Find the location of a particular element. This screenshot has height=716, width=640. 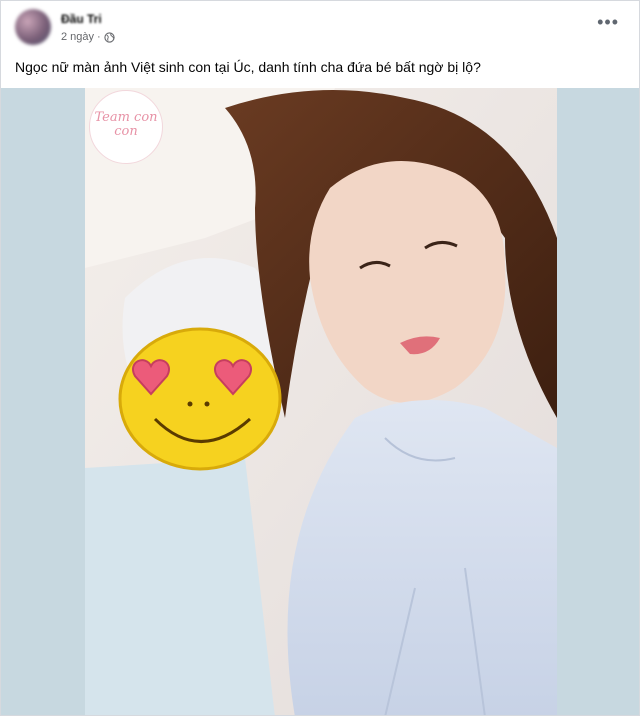

watermark-logo: Team con con is located at coordinates (126, 127).